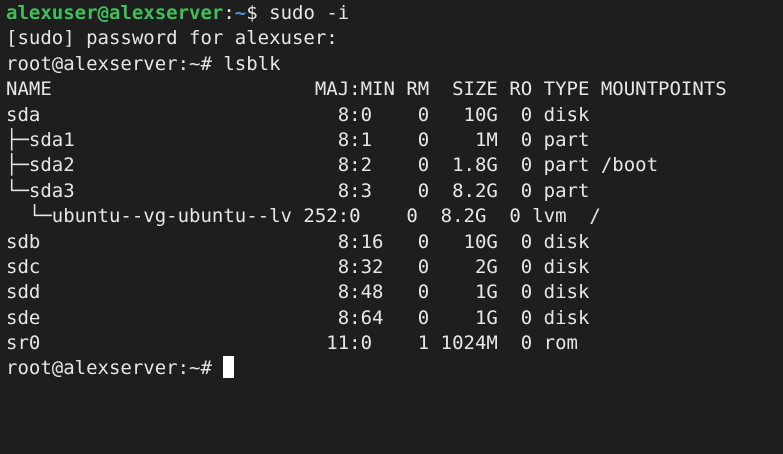 The height and width of the screenshot is (454, 783). Describe the element at coordinates (229, 367) in the screenshot. I see `text-cursor` at that location.